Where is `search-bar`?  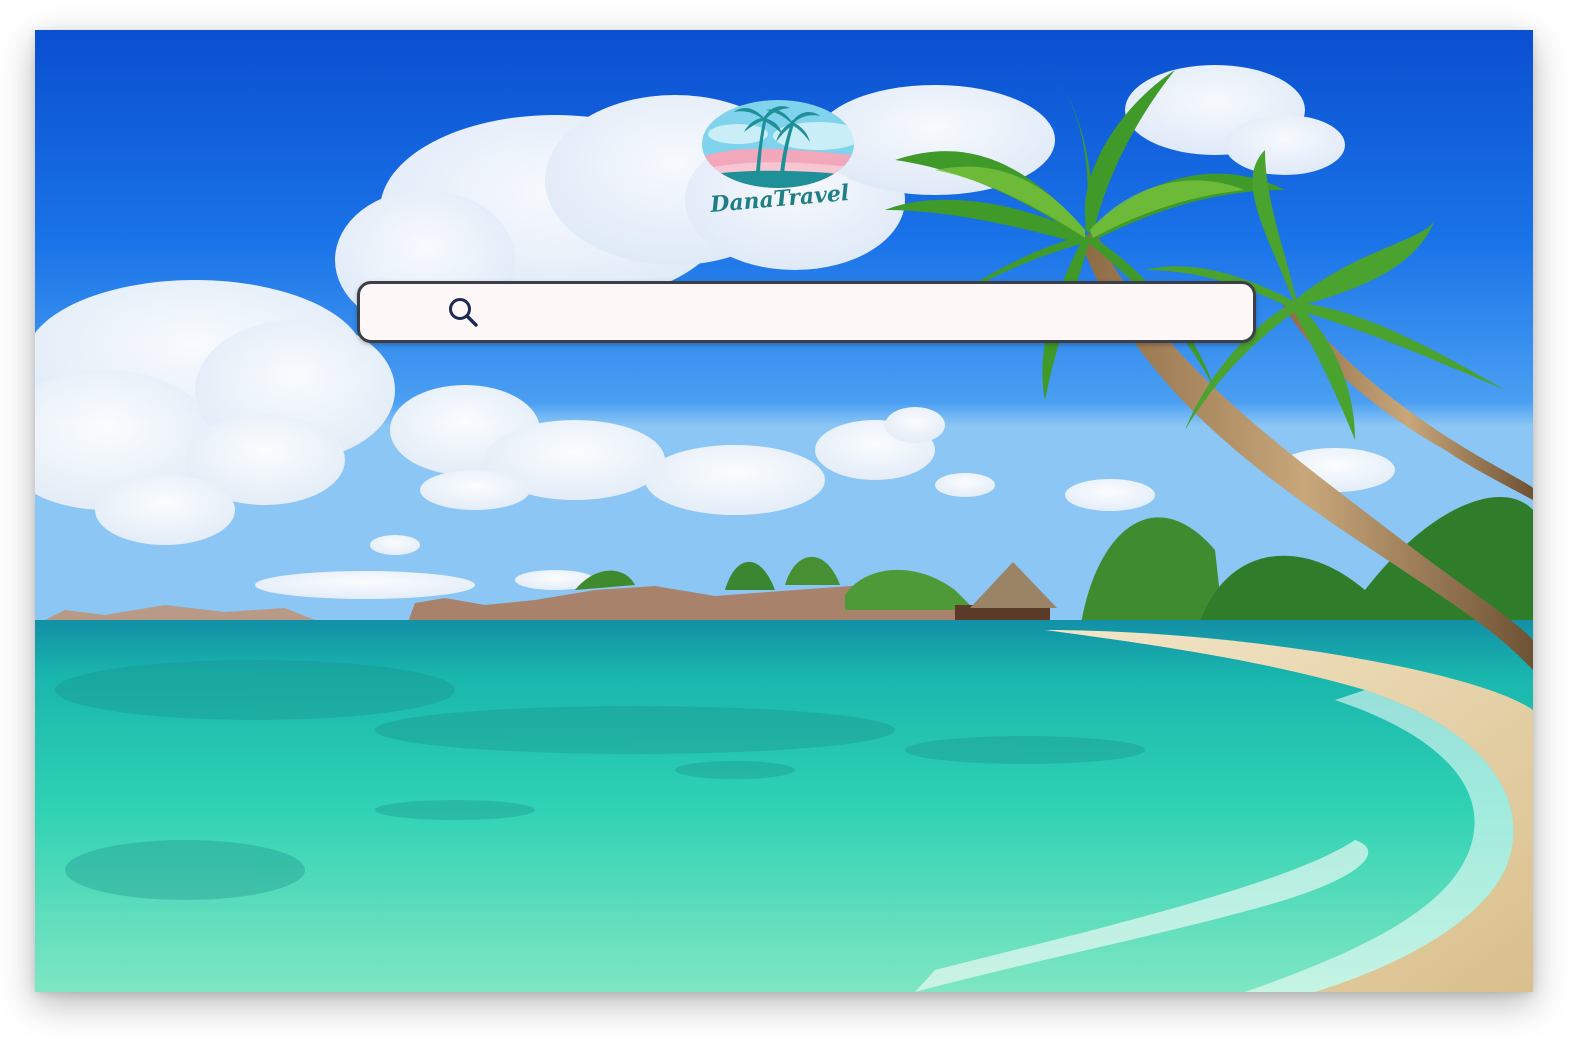
search-bar is located at coordinates (806, 312).